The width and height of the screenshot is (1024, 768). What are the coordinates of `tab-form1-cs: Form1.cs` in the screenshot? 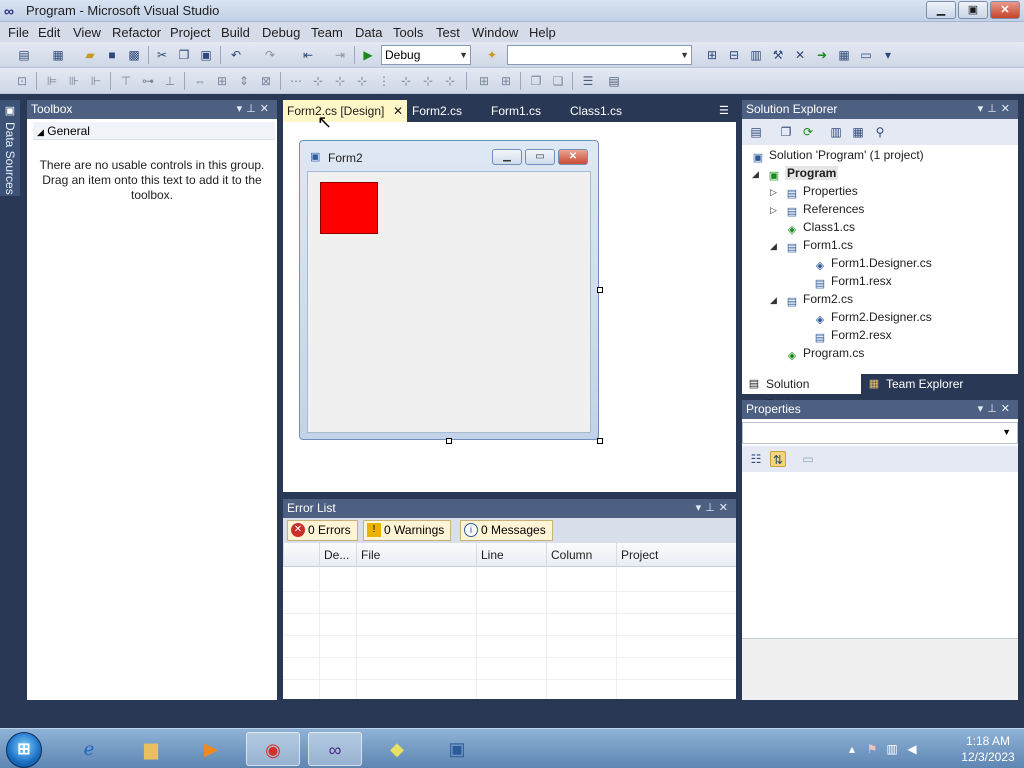 It's located at (522, 111).